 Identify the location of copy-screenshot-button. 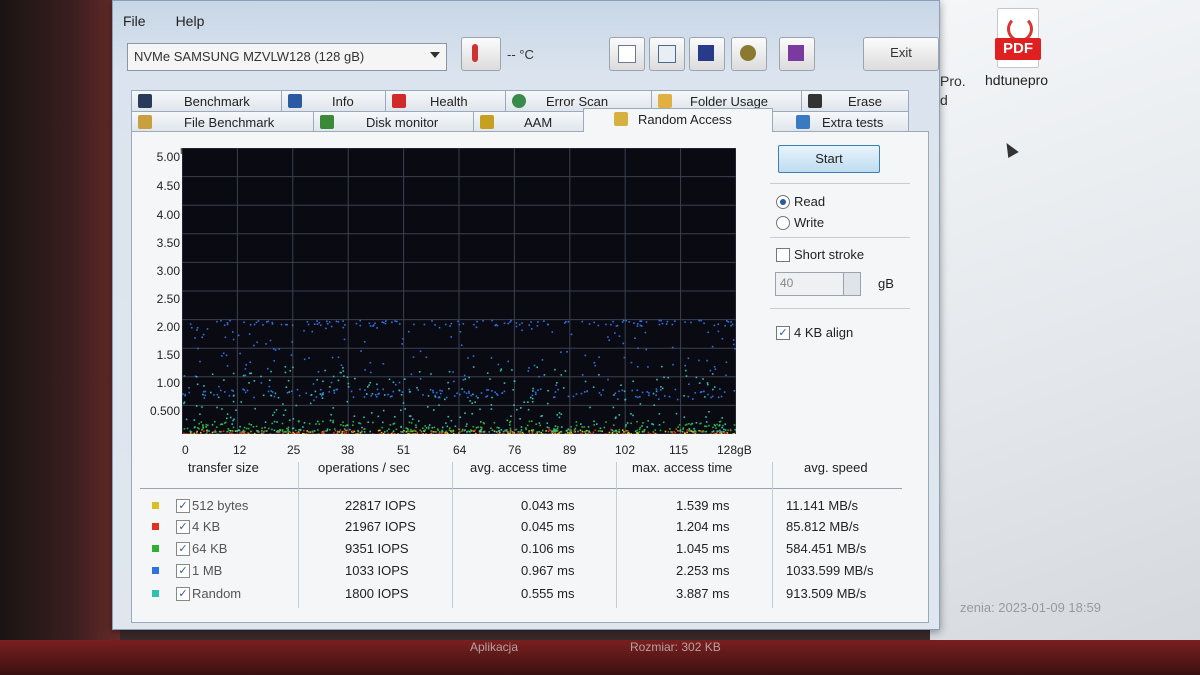
(667, 54).